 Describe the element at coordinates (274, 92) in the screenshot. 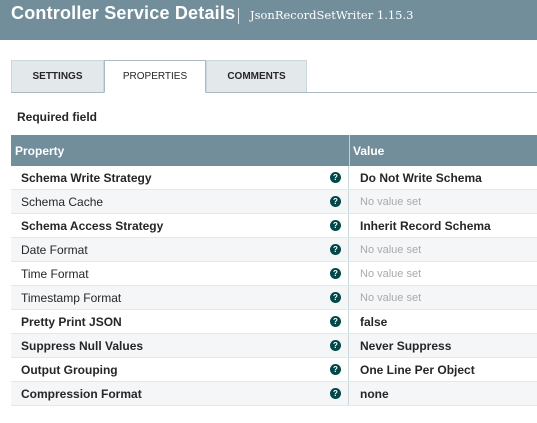

I see `tab-baseline` at that location.